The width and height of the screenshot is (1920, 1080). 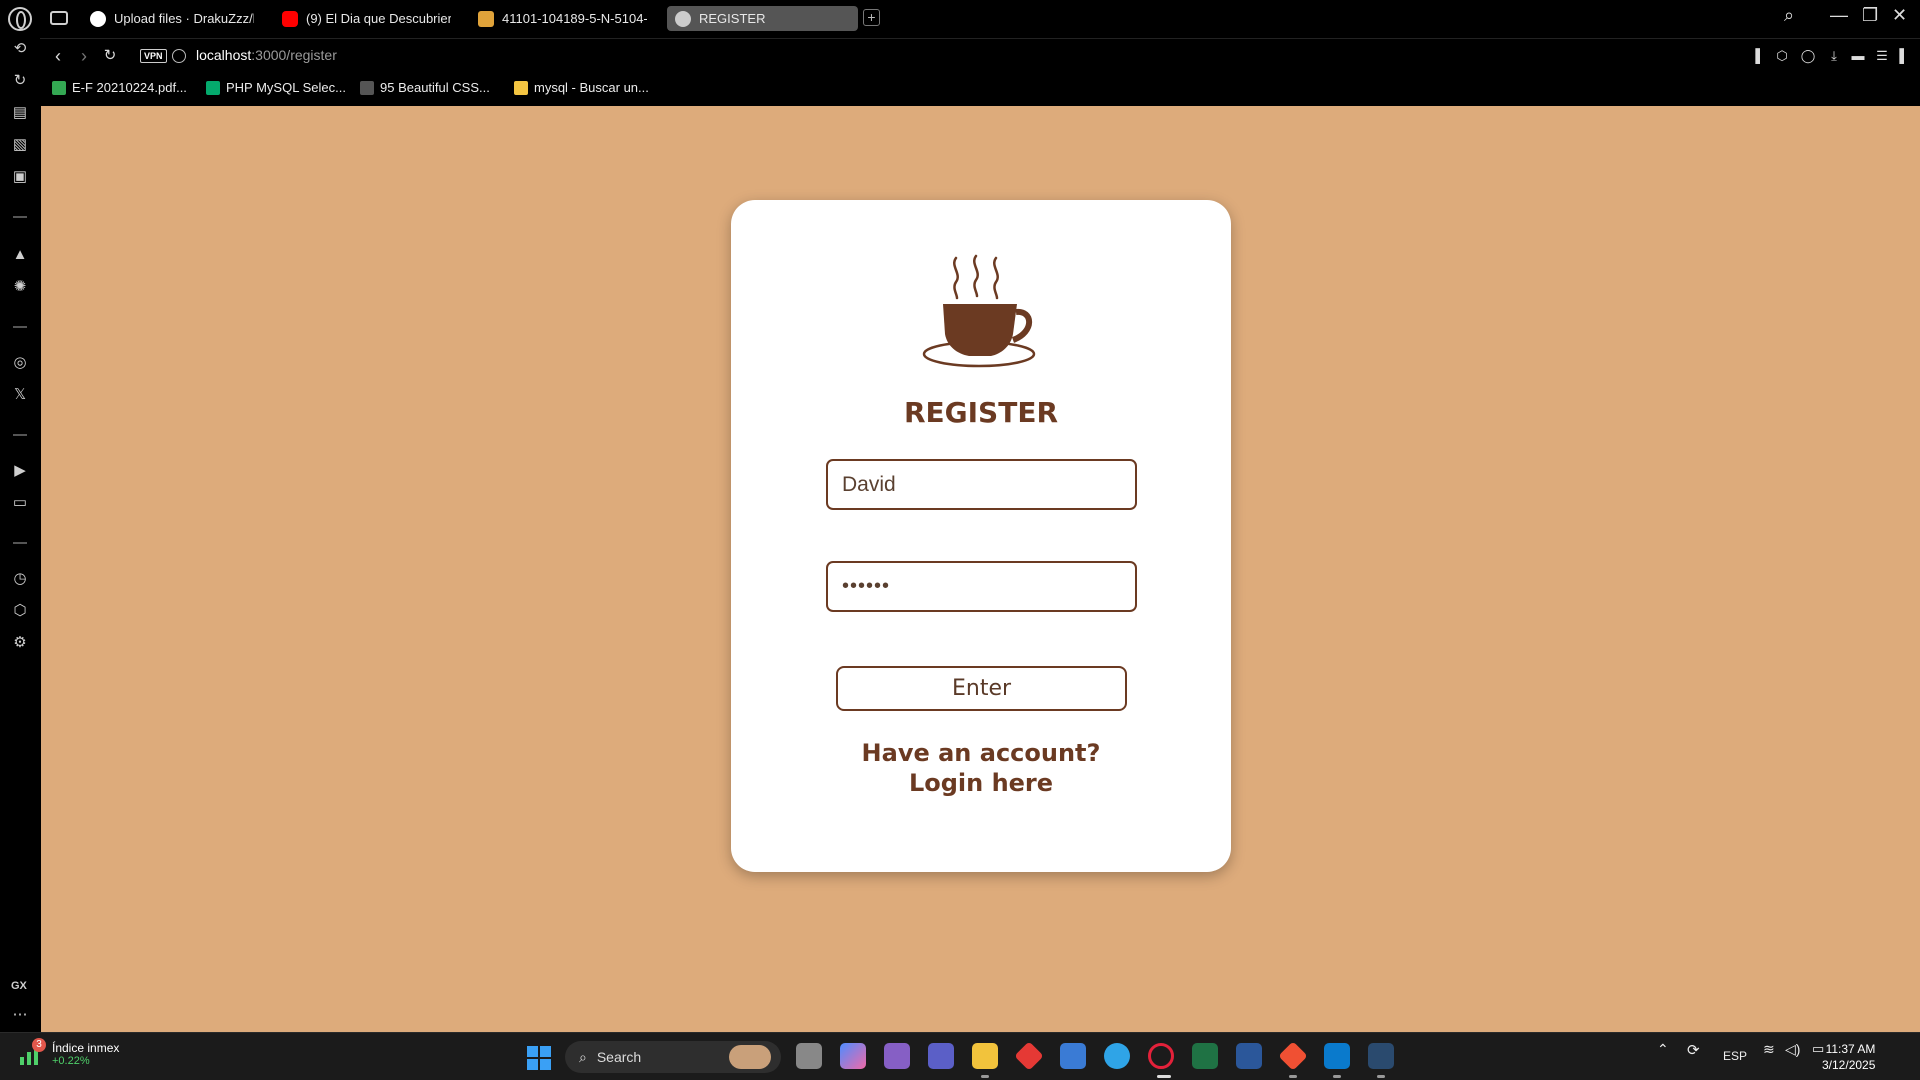 What do you see at coordinates (981, 586) in the screenshot?
I see `password-input` at bounding box center [981, 586].